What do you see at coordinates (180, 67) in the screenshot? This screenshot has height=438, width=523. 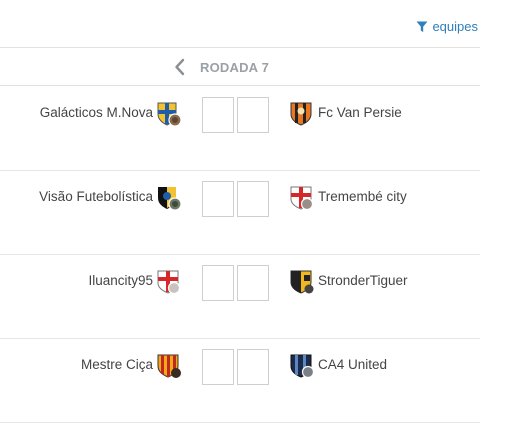 I see `chevron-left-icon` at bounding box center [180, 67].